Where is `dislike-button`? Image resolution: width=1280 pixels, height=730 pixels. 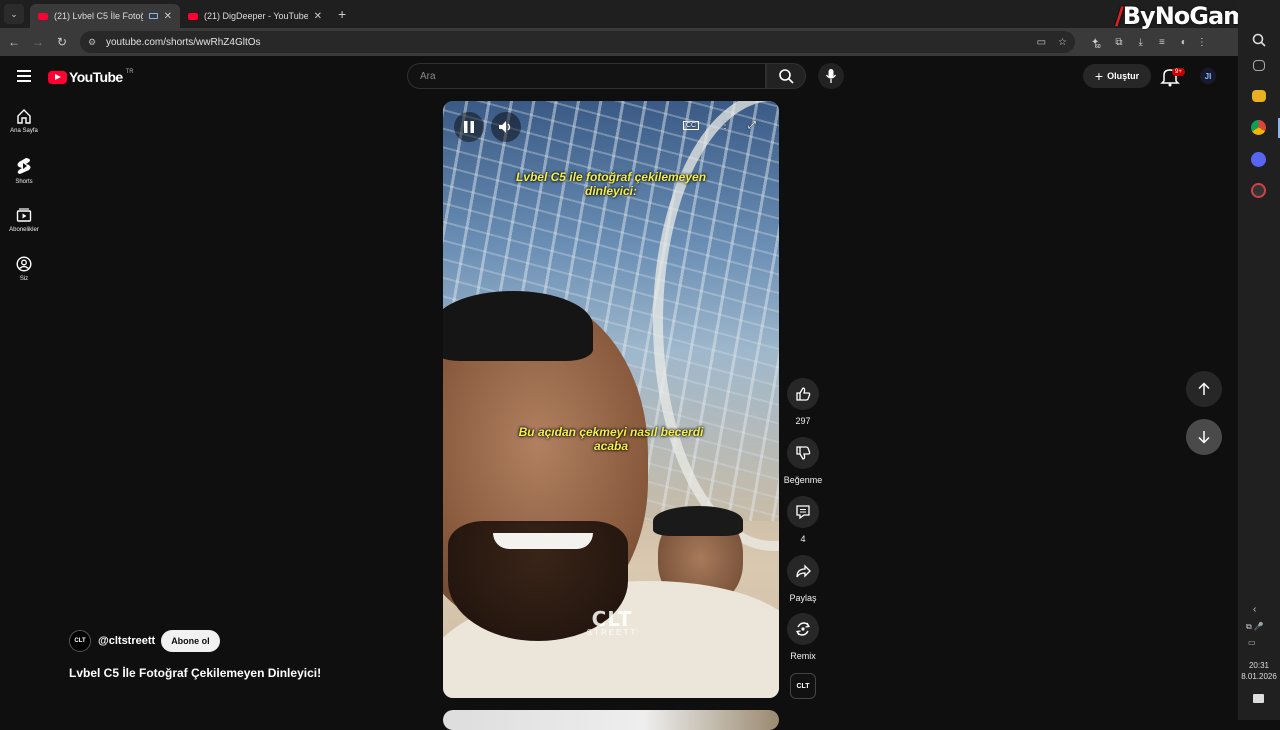
dislike-button is located at coordinates (803, 453).